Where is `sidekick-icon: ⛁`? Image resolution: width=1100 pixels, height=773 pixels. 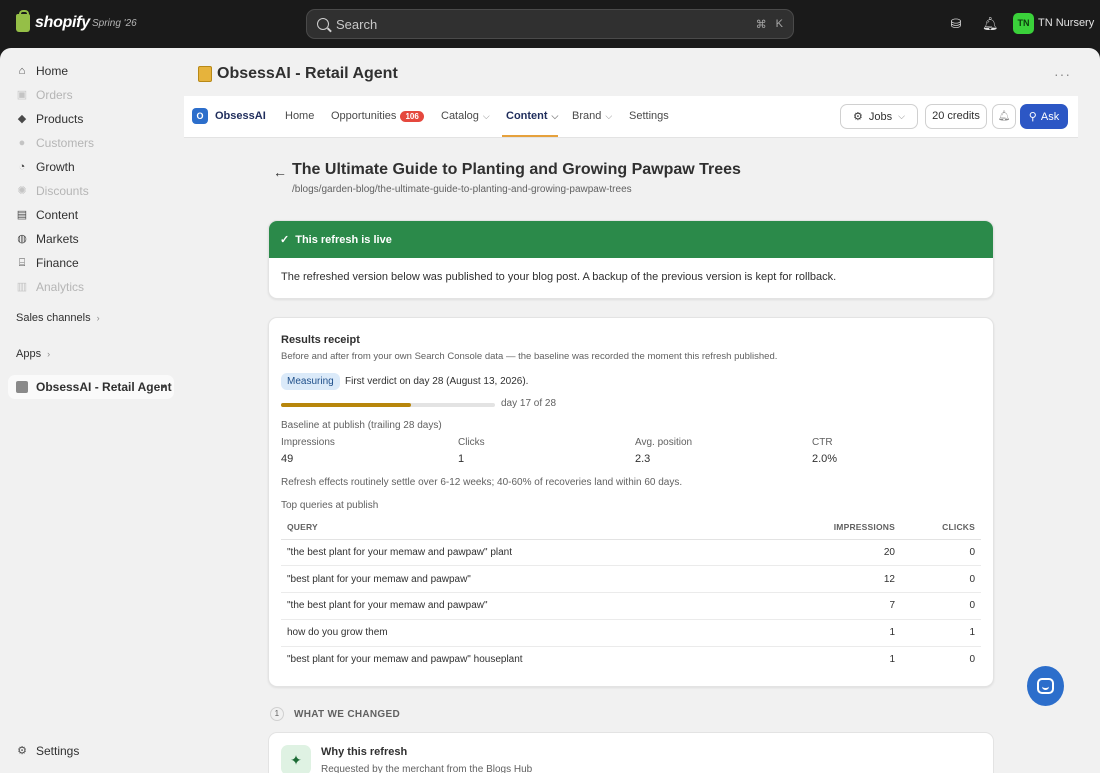
sidekick-icon: ⛁ is located at coordinates (956, 24).